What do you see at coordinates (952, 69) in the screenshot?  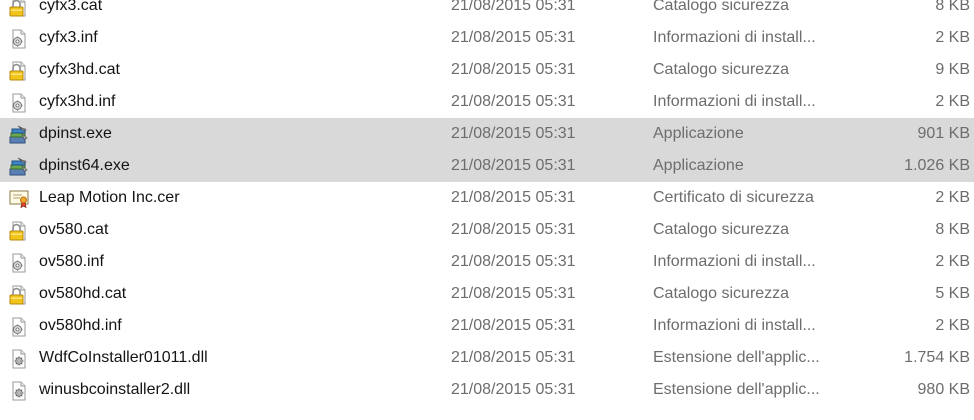 I see `file-size: 9 KB` at bounding box center [952, 69].